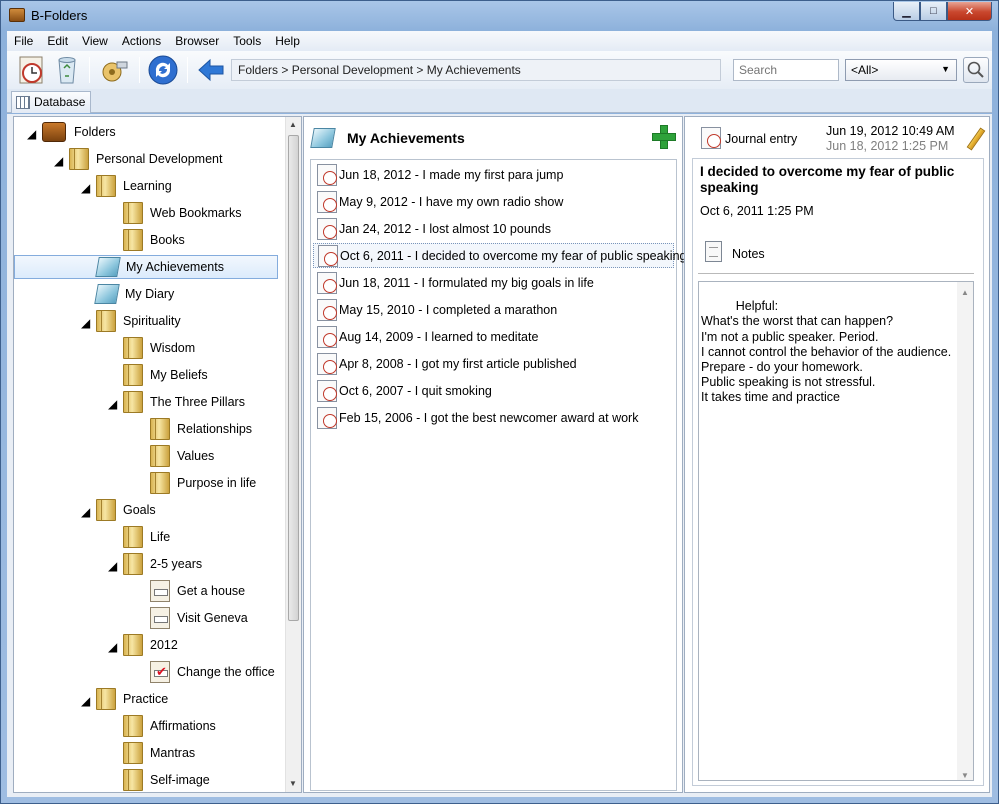  What do you see at coordinates (439, 336) in the screenshot?
I see `list-item-text: Aug 14, 2009 - I learned to meditate` at bounding box center [439, 336].